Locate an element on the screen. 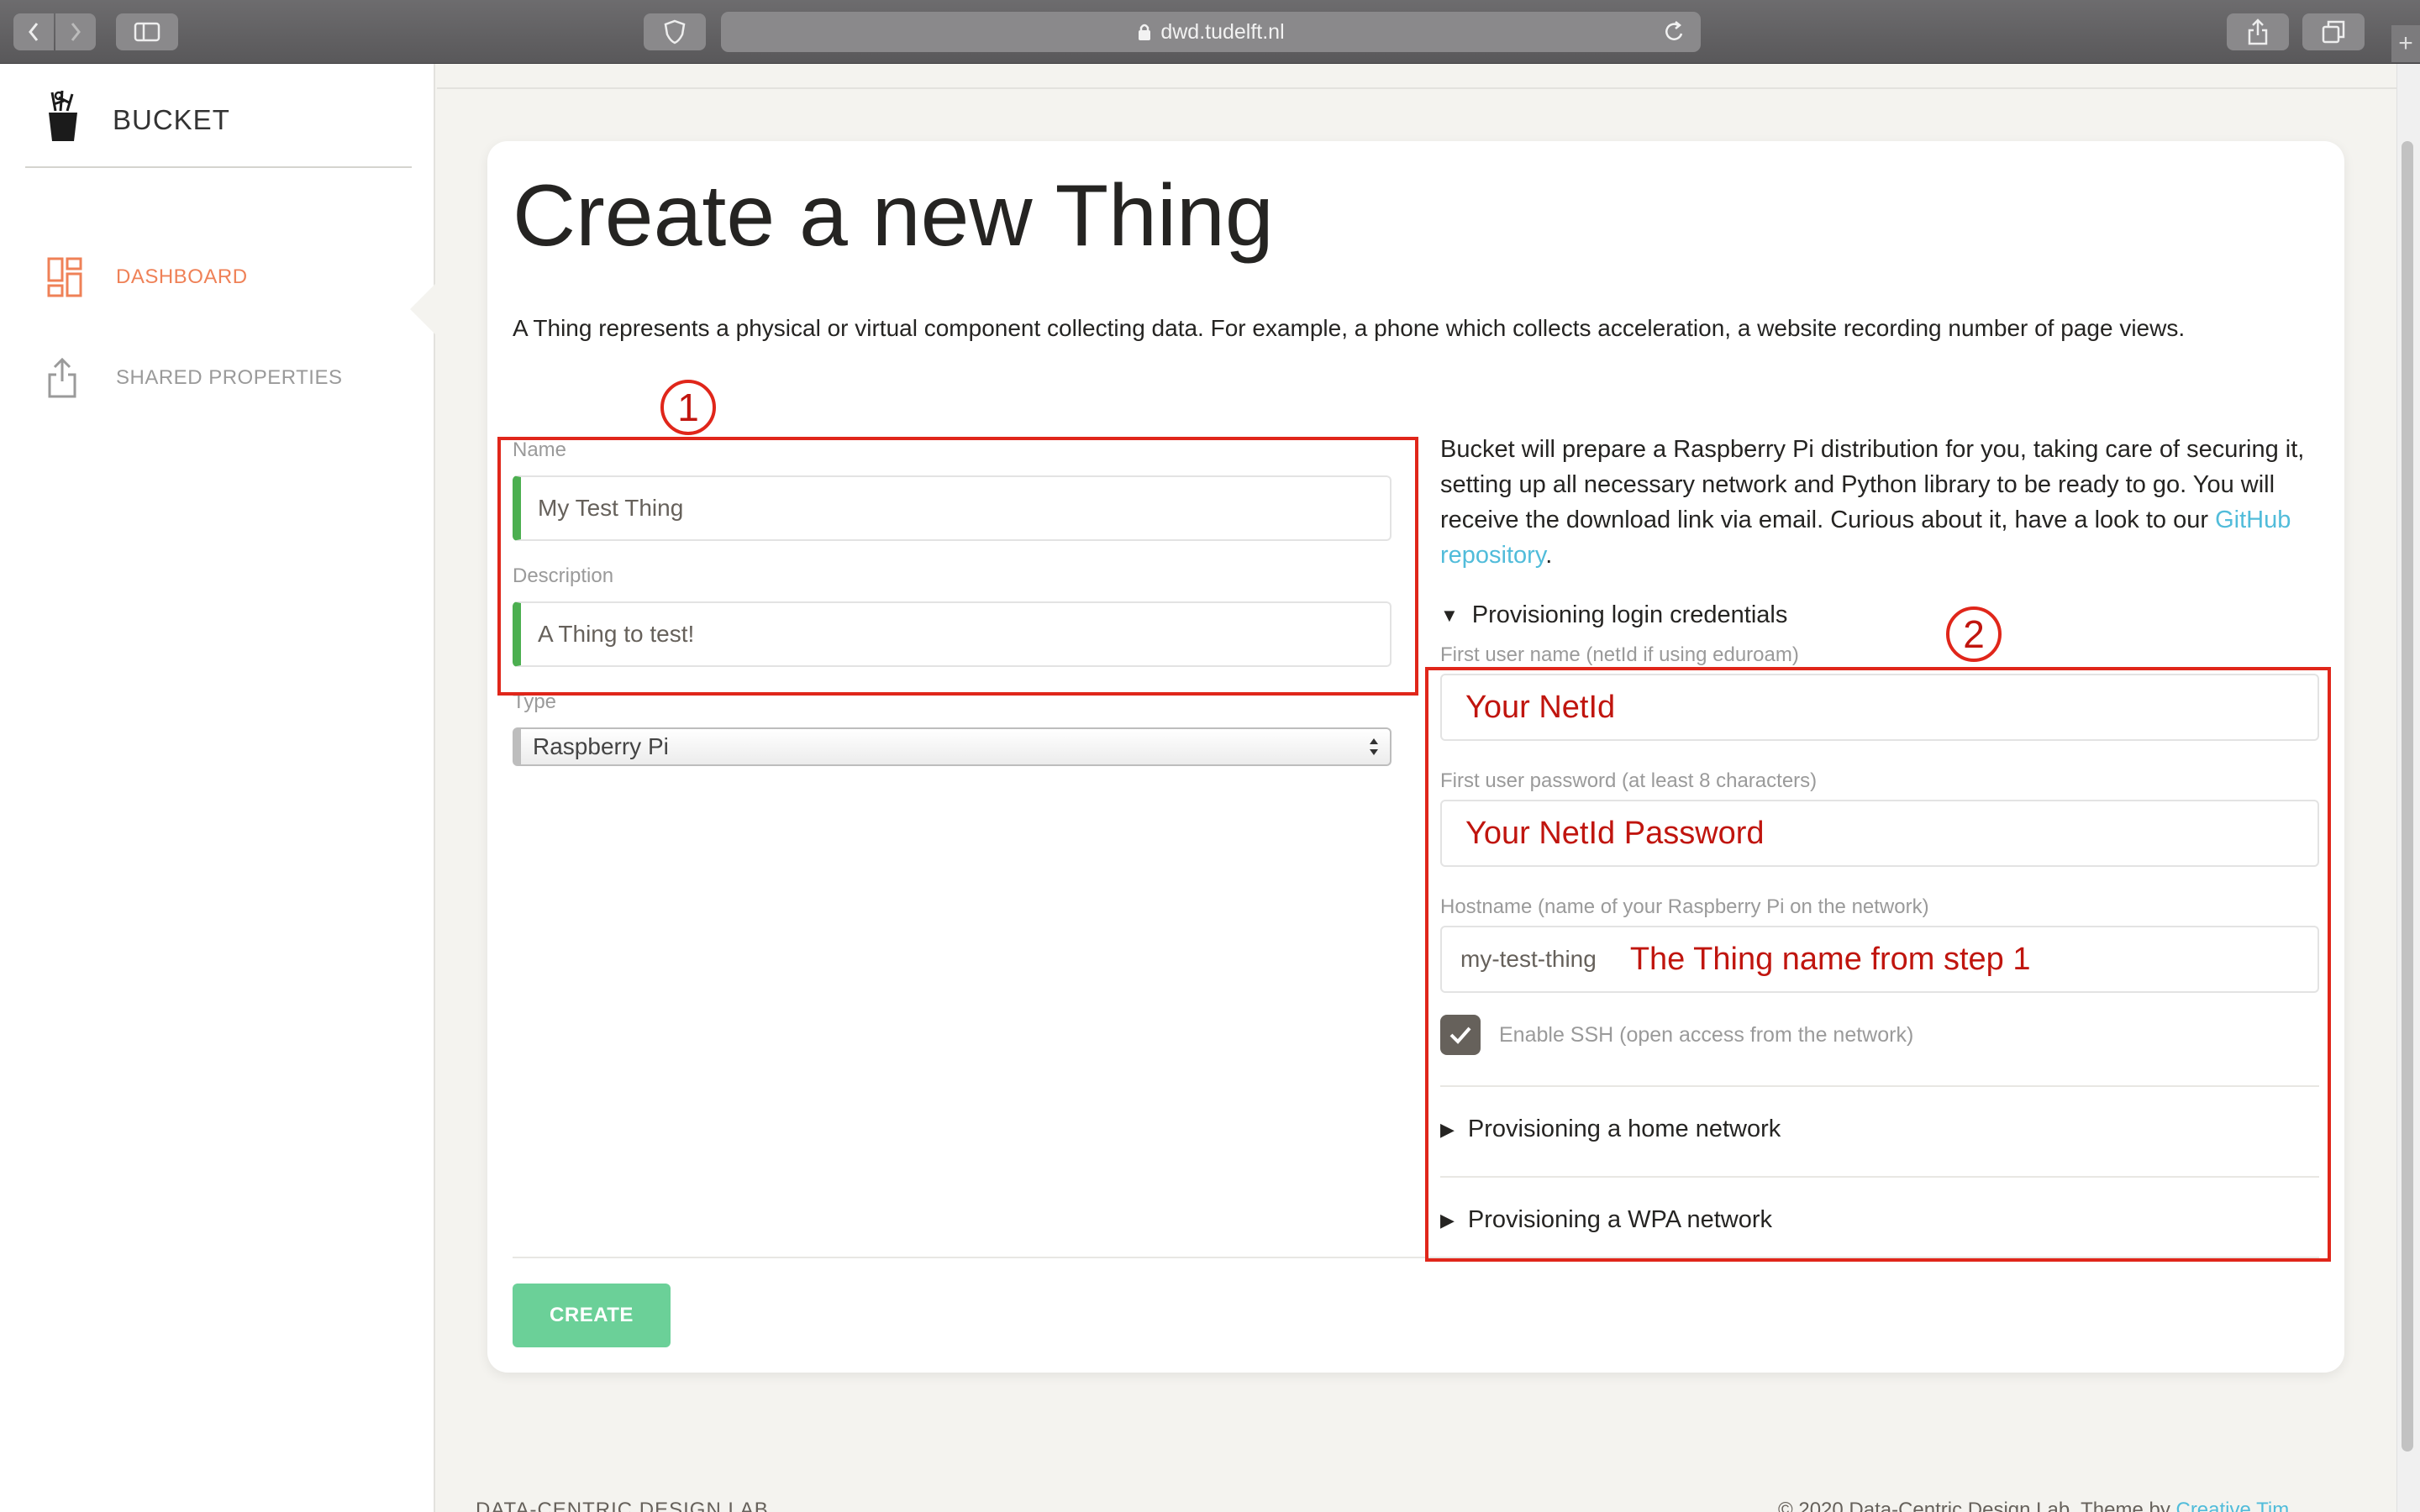  step2-annotation-number: 2 is located at coordinates (1974, 634).